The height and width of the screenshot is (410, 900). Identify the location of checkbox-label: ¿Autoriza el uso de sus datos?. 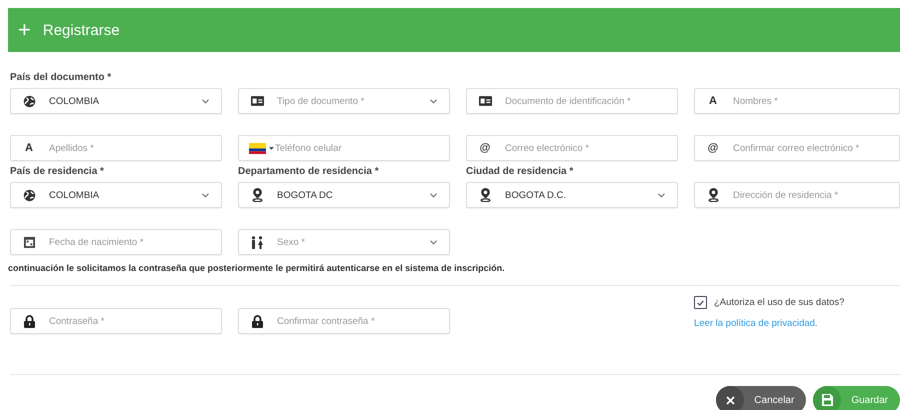
(779, 302).